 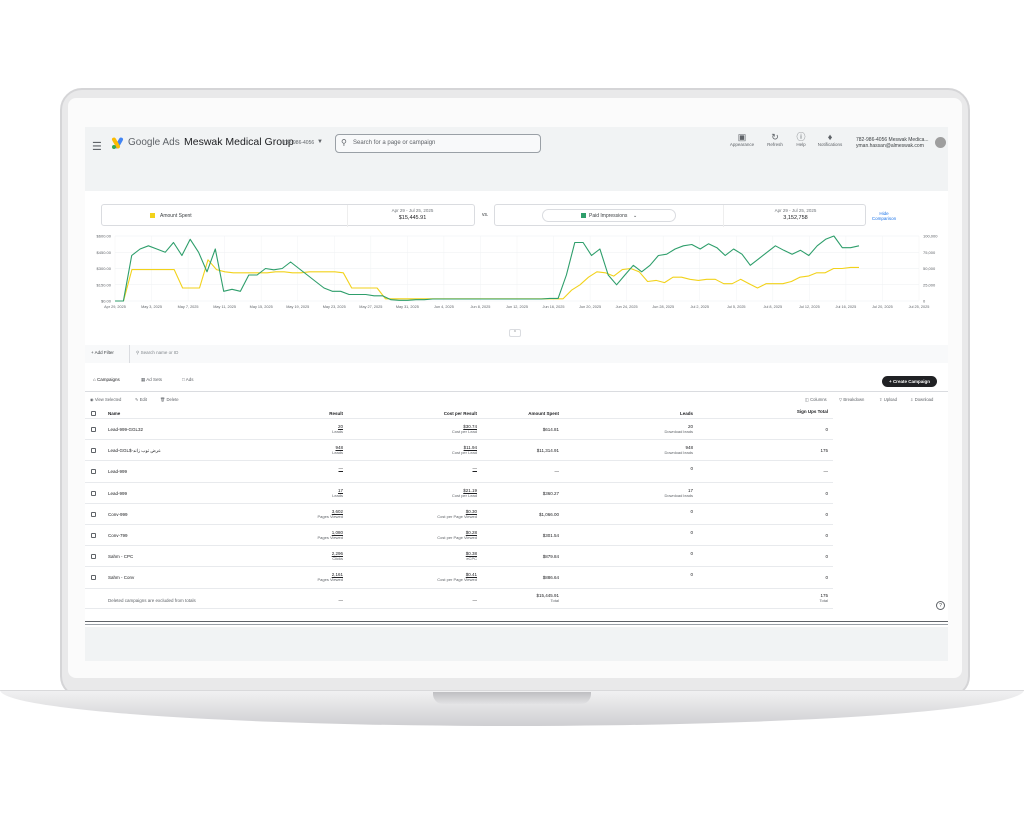 I want to click on tab-ads: □ Ads, so click(x=188, y=379).